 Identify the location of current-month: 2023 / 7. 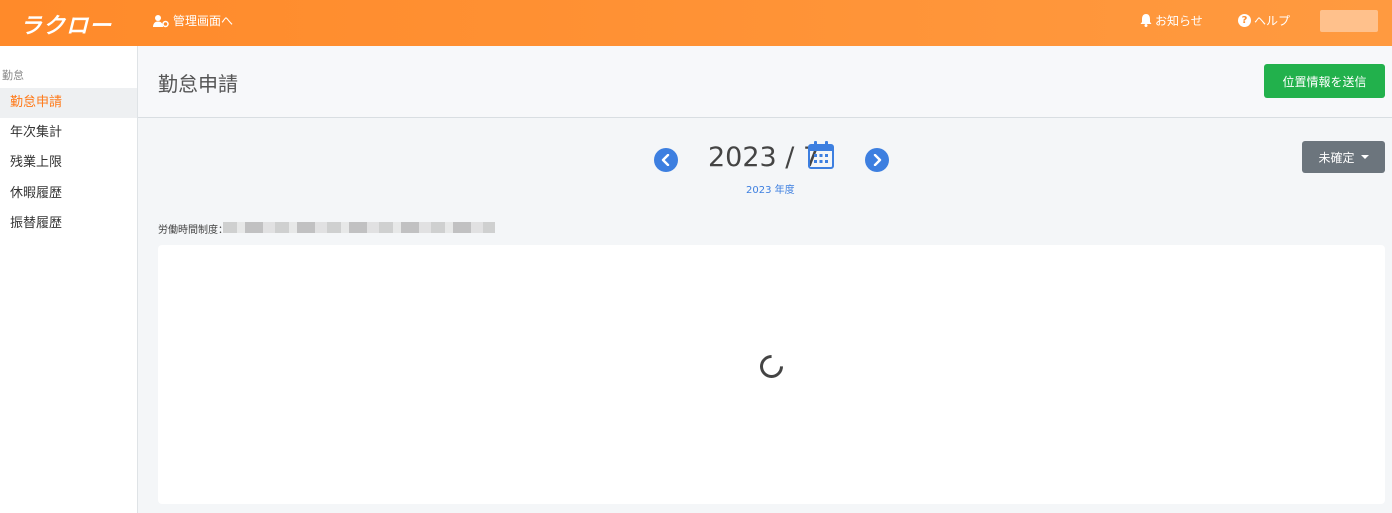
(764, 157).